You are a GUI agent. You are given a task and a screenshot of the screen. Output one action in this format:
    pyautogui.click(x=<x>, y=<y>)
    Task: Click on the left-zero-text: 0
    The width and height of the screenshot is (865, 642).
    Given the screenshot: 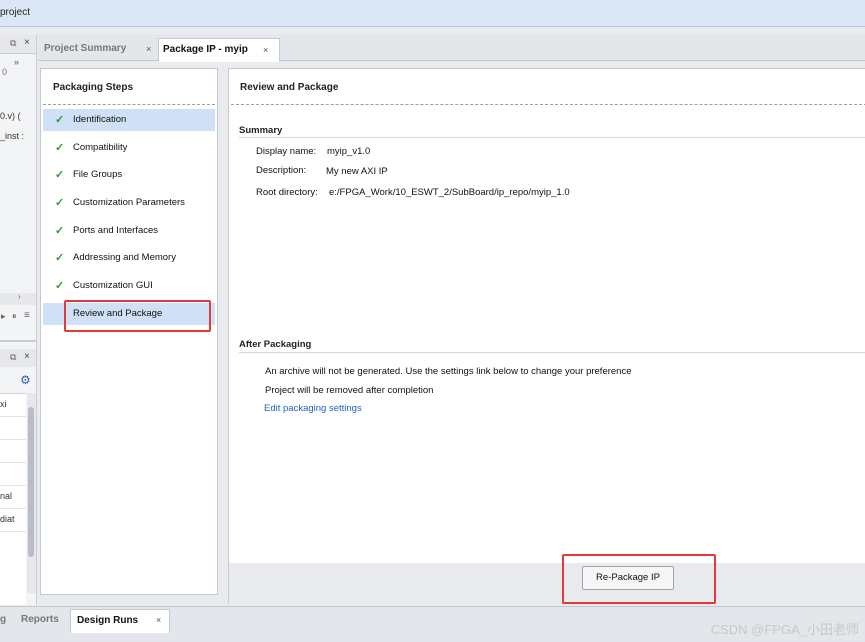 What is the action you would take?
    pyautogui.click(x=5, y=72)
    